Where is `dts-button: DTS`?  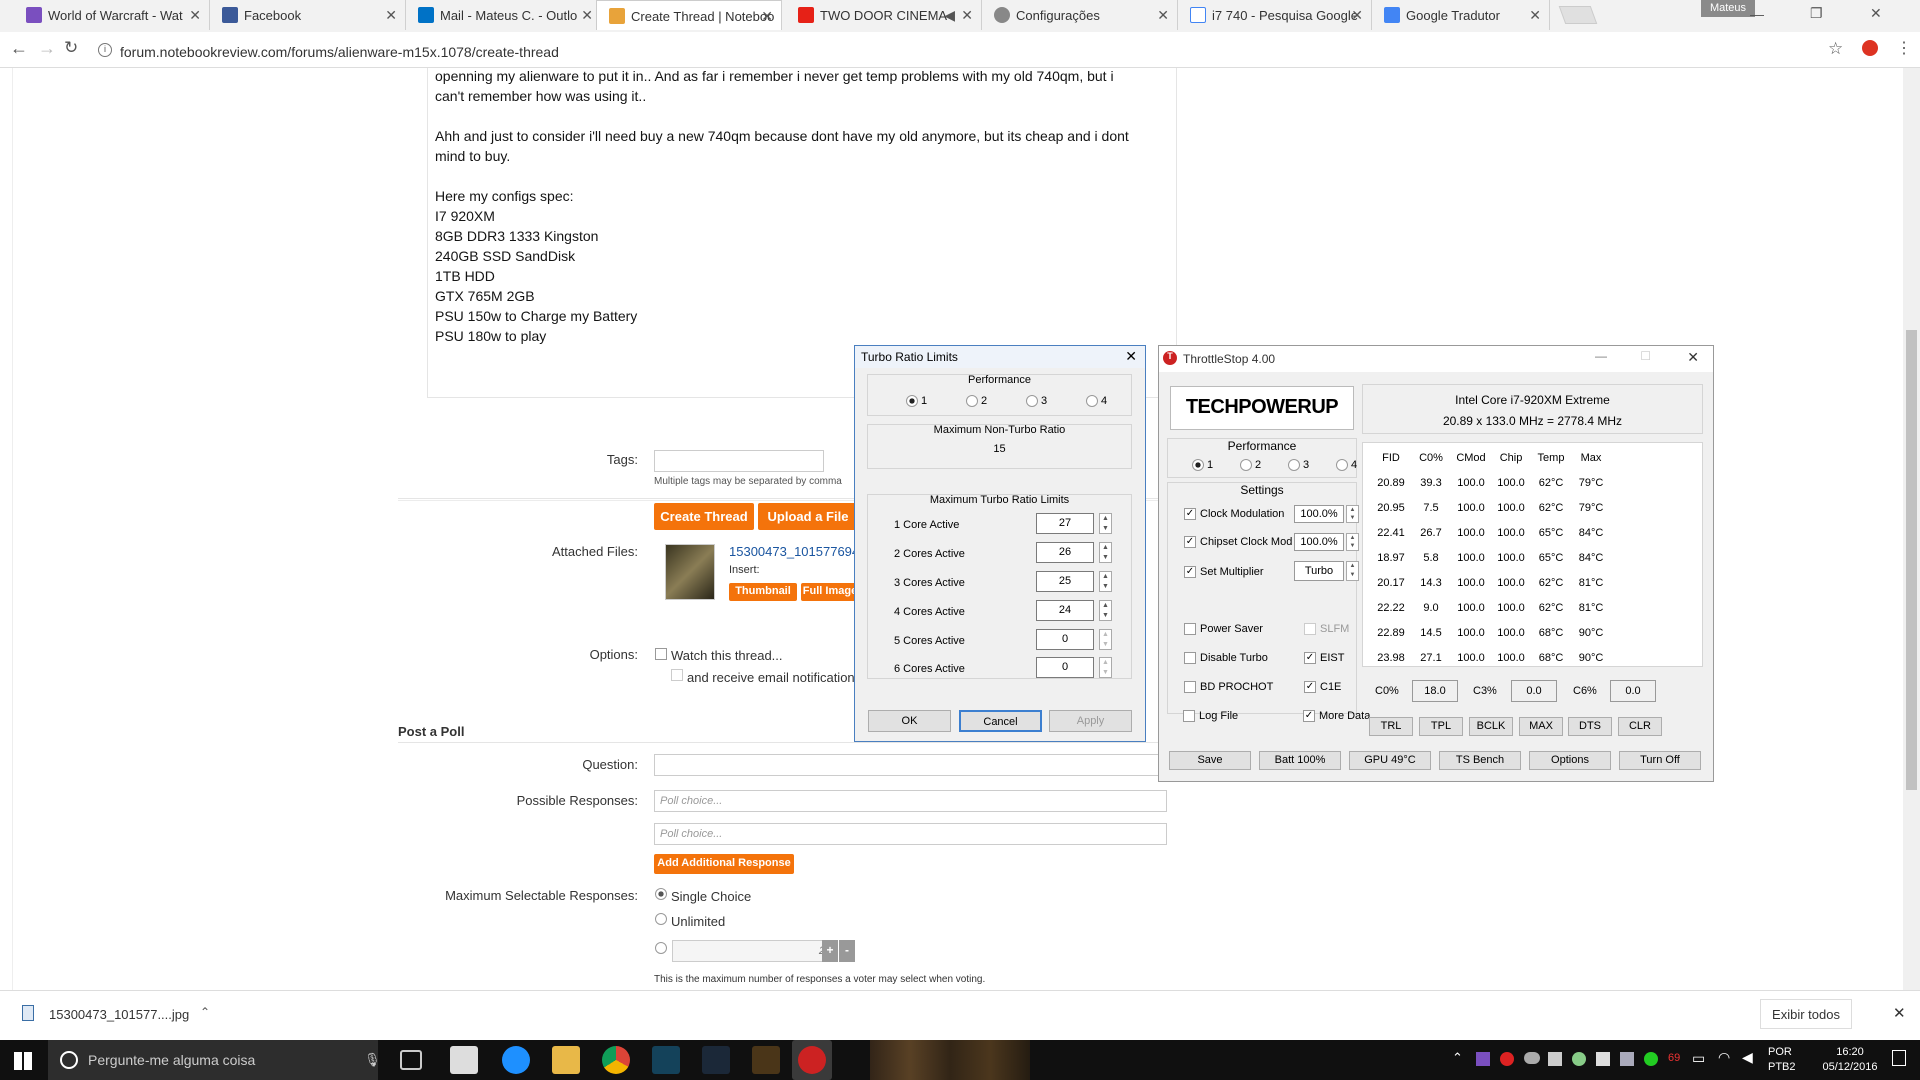 dts-button: DTS is located at coordinates (1590, 726).